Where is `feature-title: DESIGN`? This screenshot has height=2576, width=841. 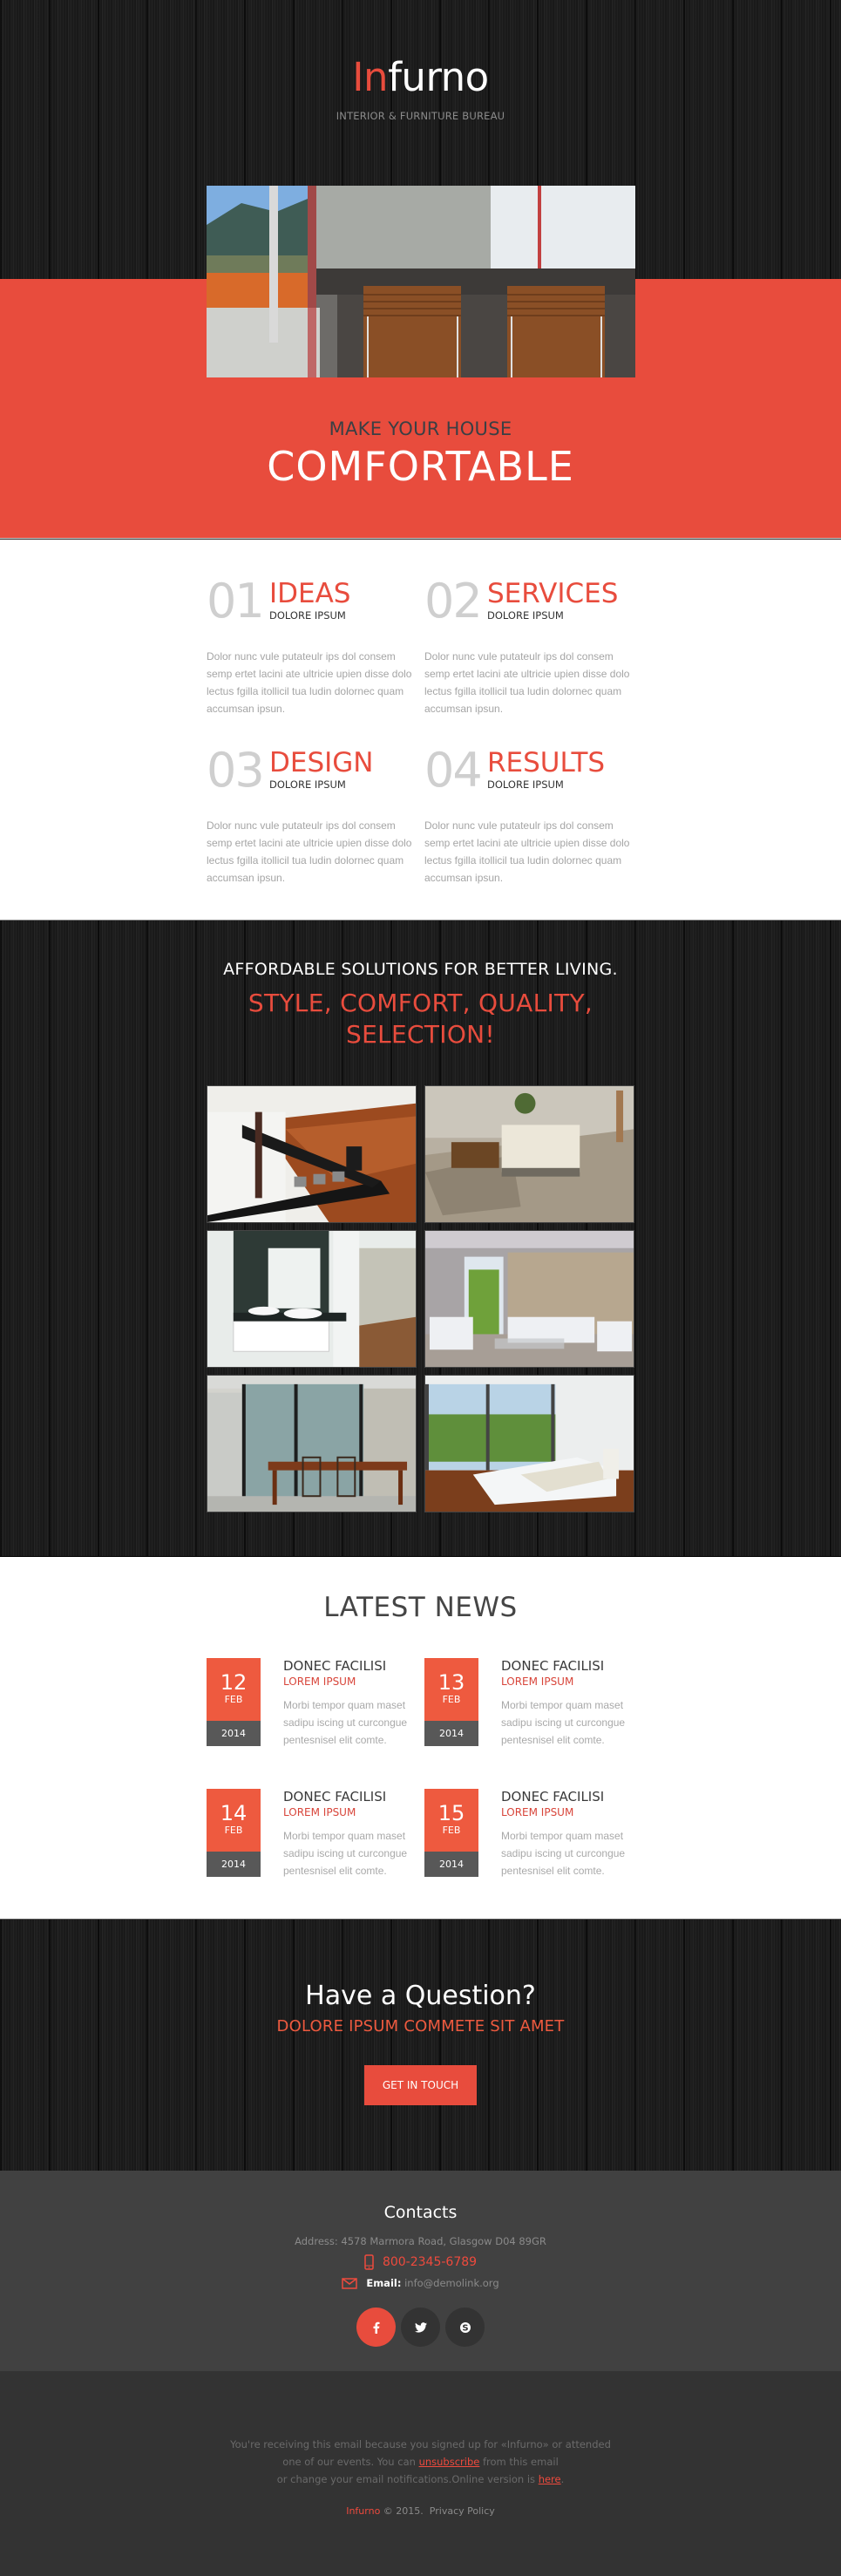
feature-title: DESIGN is located at coordinates (321, 762).